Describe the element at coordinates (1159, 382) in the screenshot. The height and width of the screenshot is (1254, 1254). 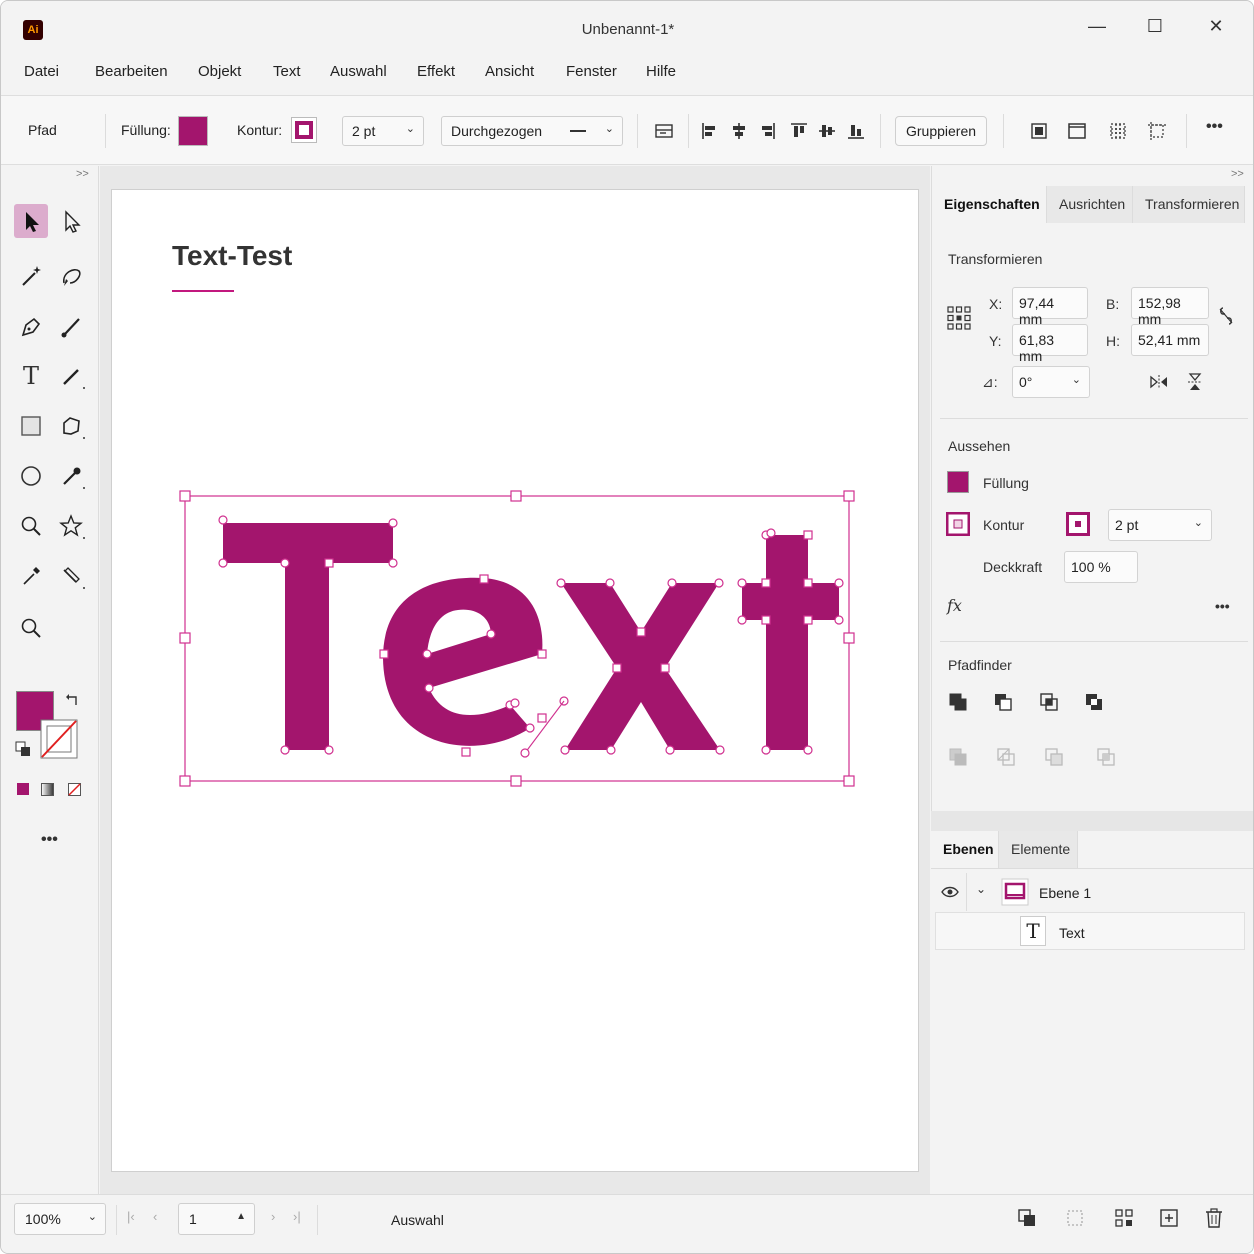
I see `flip-horizontal-icon` at that location.